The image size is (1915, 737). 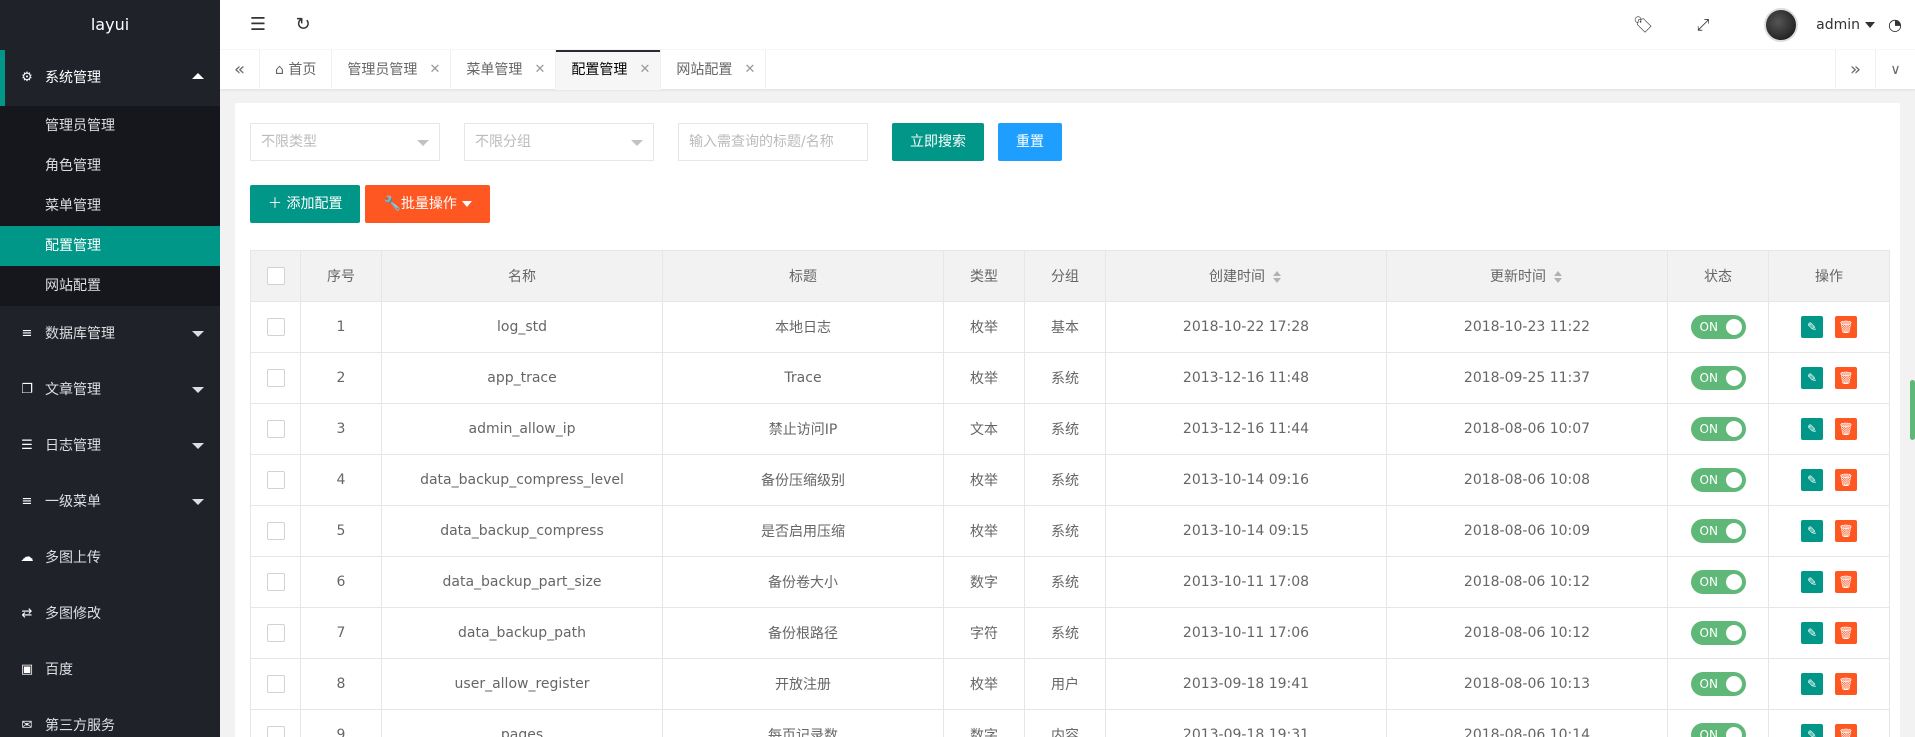 What do you see at coordinates (275, 276) in the screenshot?
I see `select-all-checkbox` at bounding box center [275, 276].